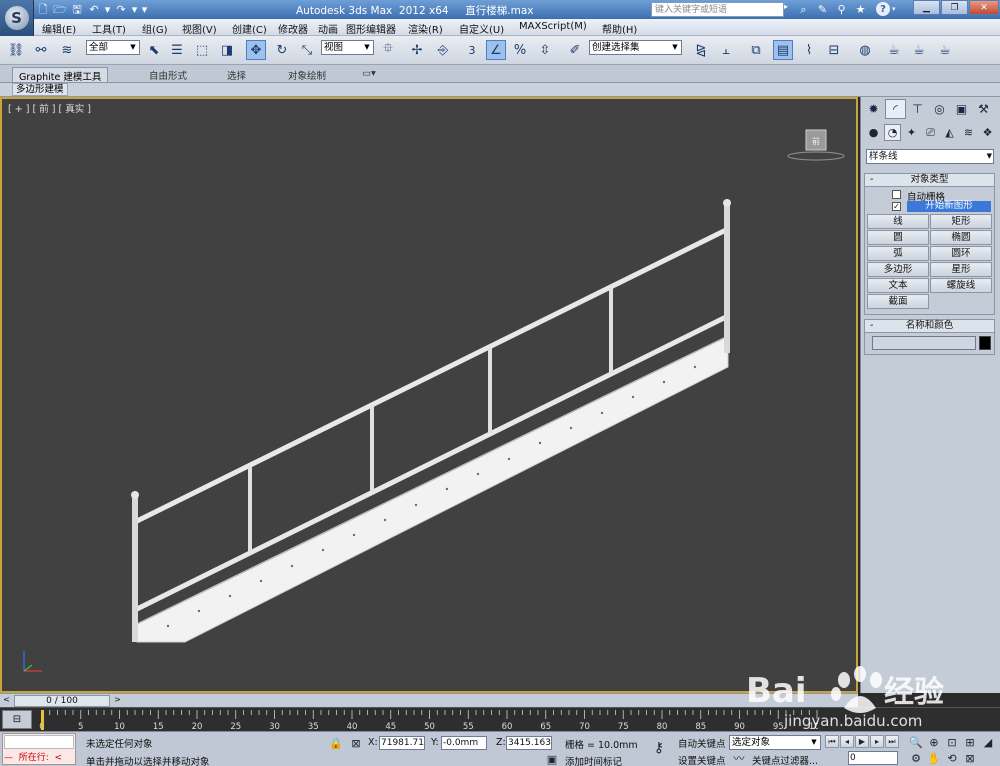 This screenshot has width=1000, height=766. What do you see at coordinates (702, 743) in the screenshot?
I see `auto-key-button: 自动关键点` at bounding box center [702, 743].